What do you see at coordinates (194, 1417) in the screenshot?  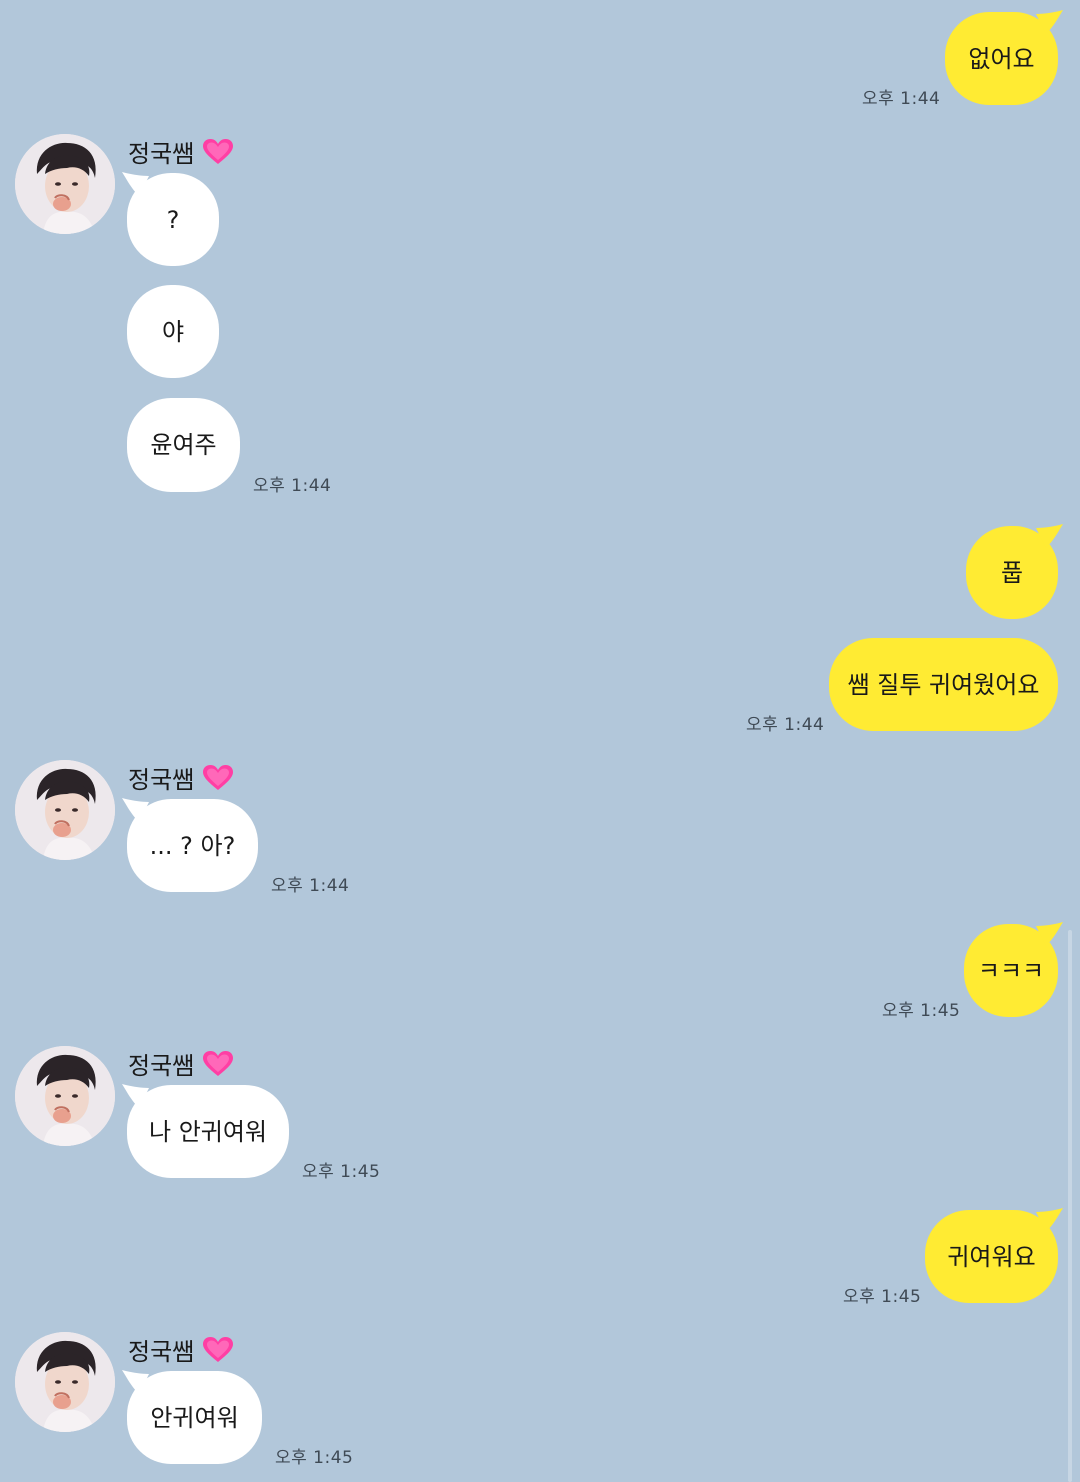 I see `their-message-bubble: 안귀여워` at bounding box center [194, 1417].